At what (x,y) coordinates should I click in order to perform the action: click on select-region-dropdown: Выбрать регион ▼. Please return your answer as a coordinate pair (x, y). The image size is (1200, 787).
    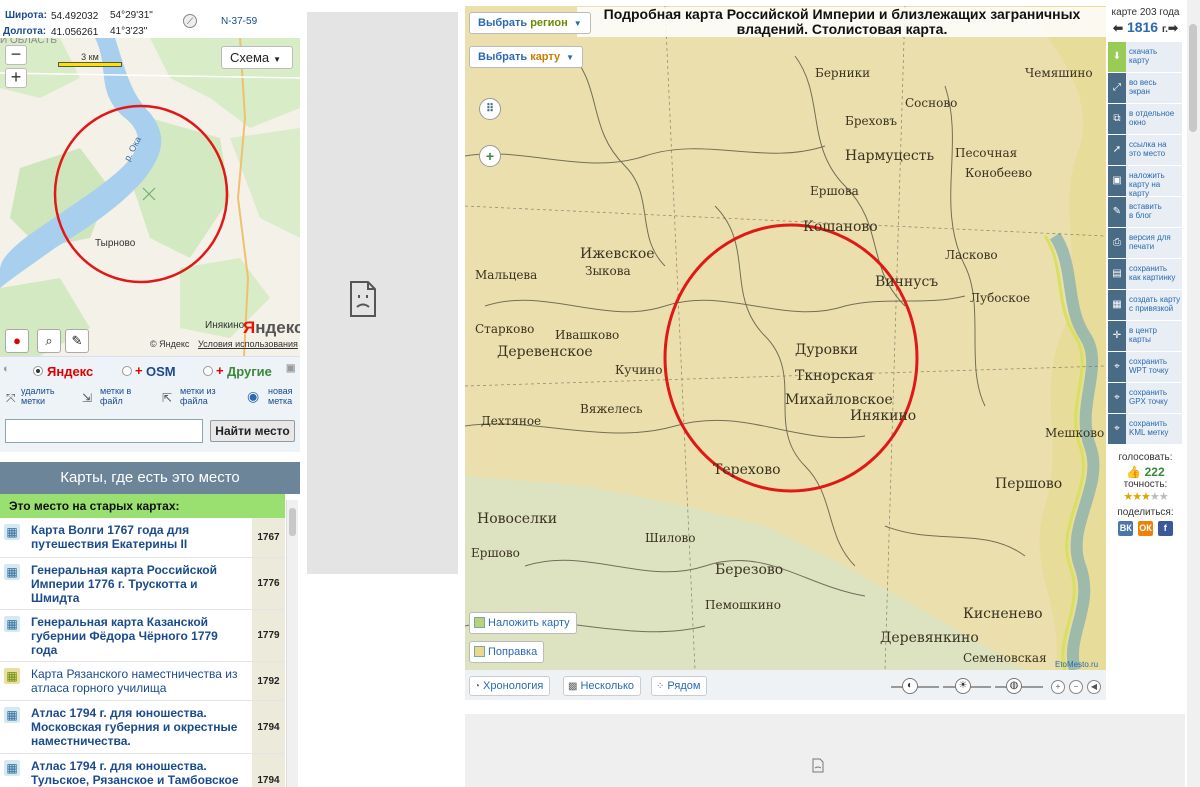
    Looking at the image, I should click on (530, 23).